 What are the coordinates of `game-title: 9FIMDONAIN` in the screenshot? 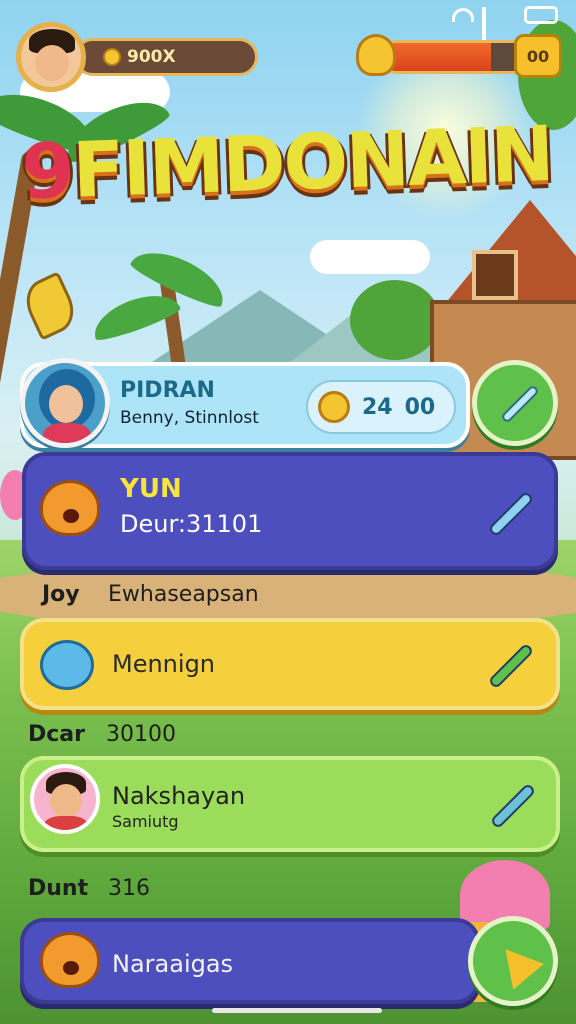 It's located at (292, 173).